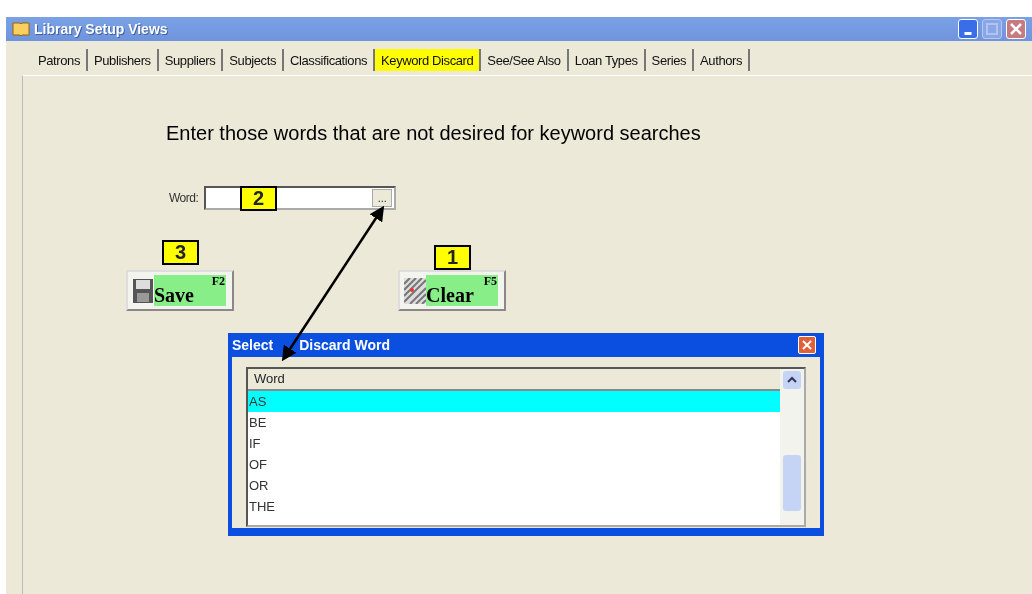 This screenshot has width=1032, height=594. What do you see at coordinates (514, 401) in the screenshot?
I see `list-row: AS` at bounding box center [514, 401].